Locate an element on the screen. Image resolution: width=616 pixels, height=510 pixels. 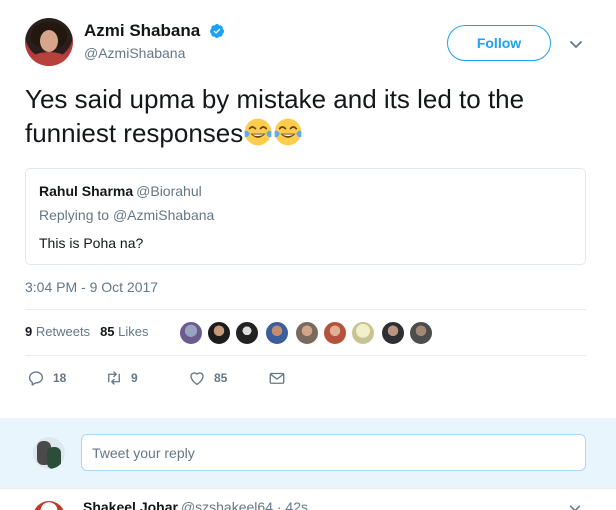
retweet-icon is located at coordinates (114, 378).